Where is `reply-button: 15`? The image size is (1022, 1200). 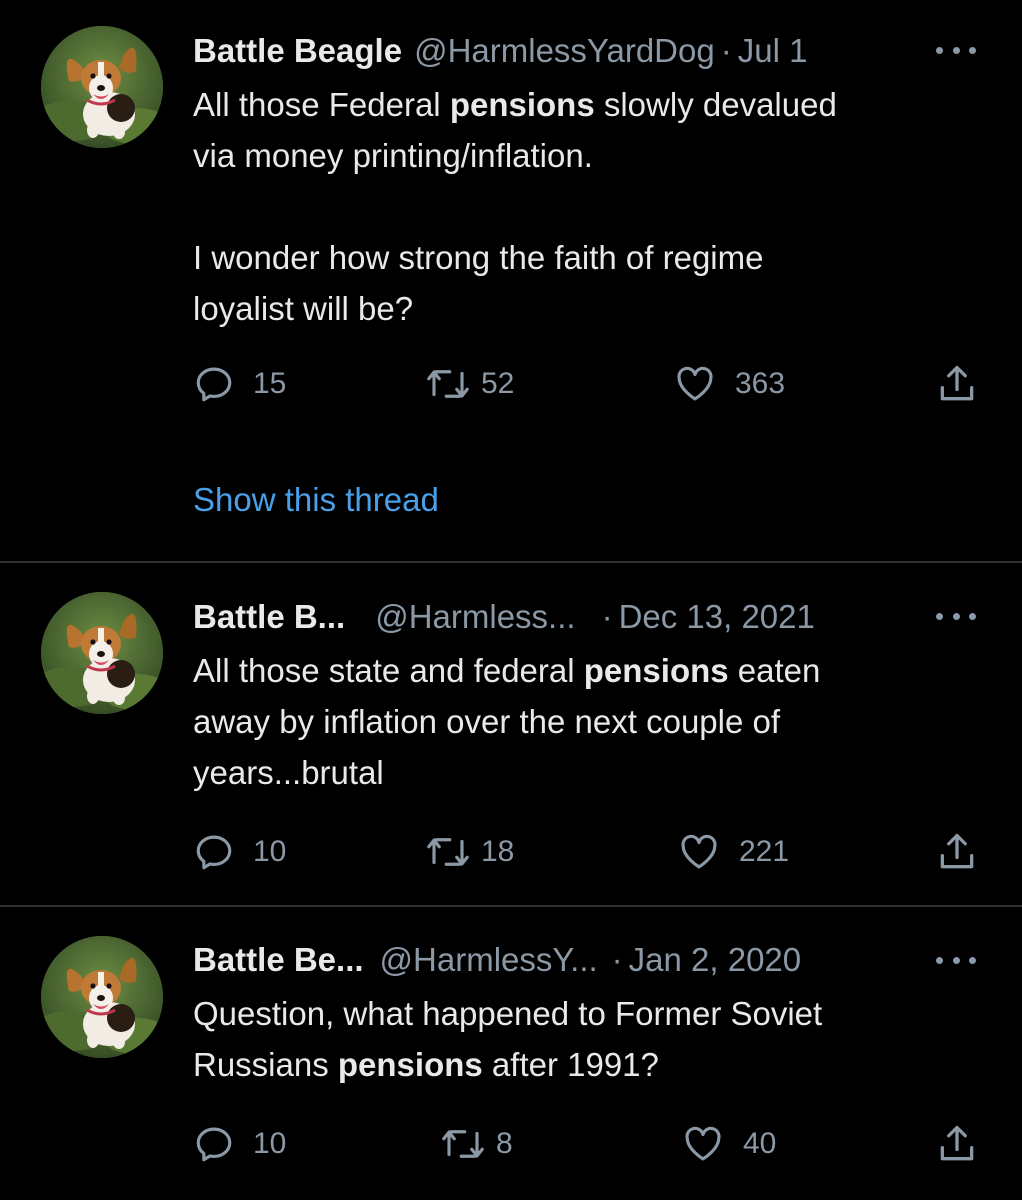 reply-button: 15 is located at coordinates (239, 384).